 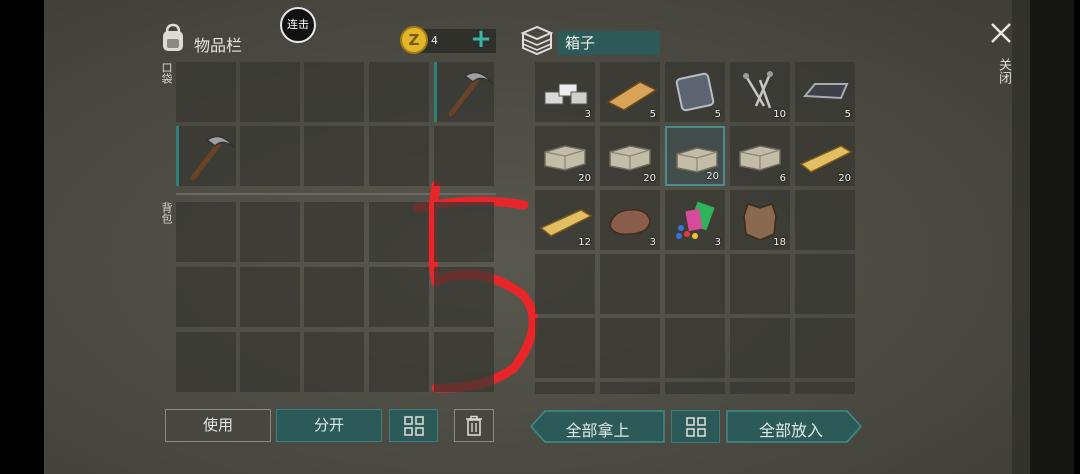 I want to click on combo-button: 连击, so click(x=298, y=25).